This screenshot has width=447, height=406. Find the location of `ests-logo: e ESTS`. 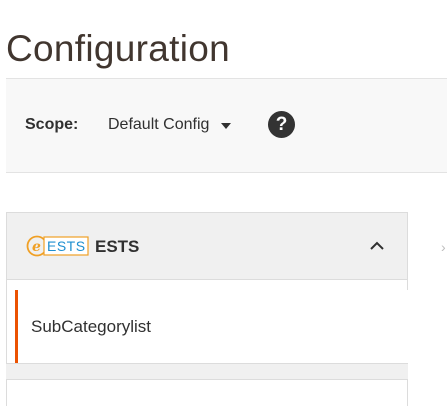

ests-logo: e ESTS is located at coordinates (57, 246).